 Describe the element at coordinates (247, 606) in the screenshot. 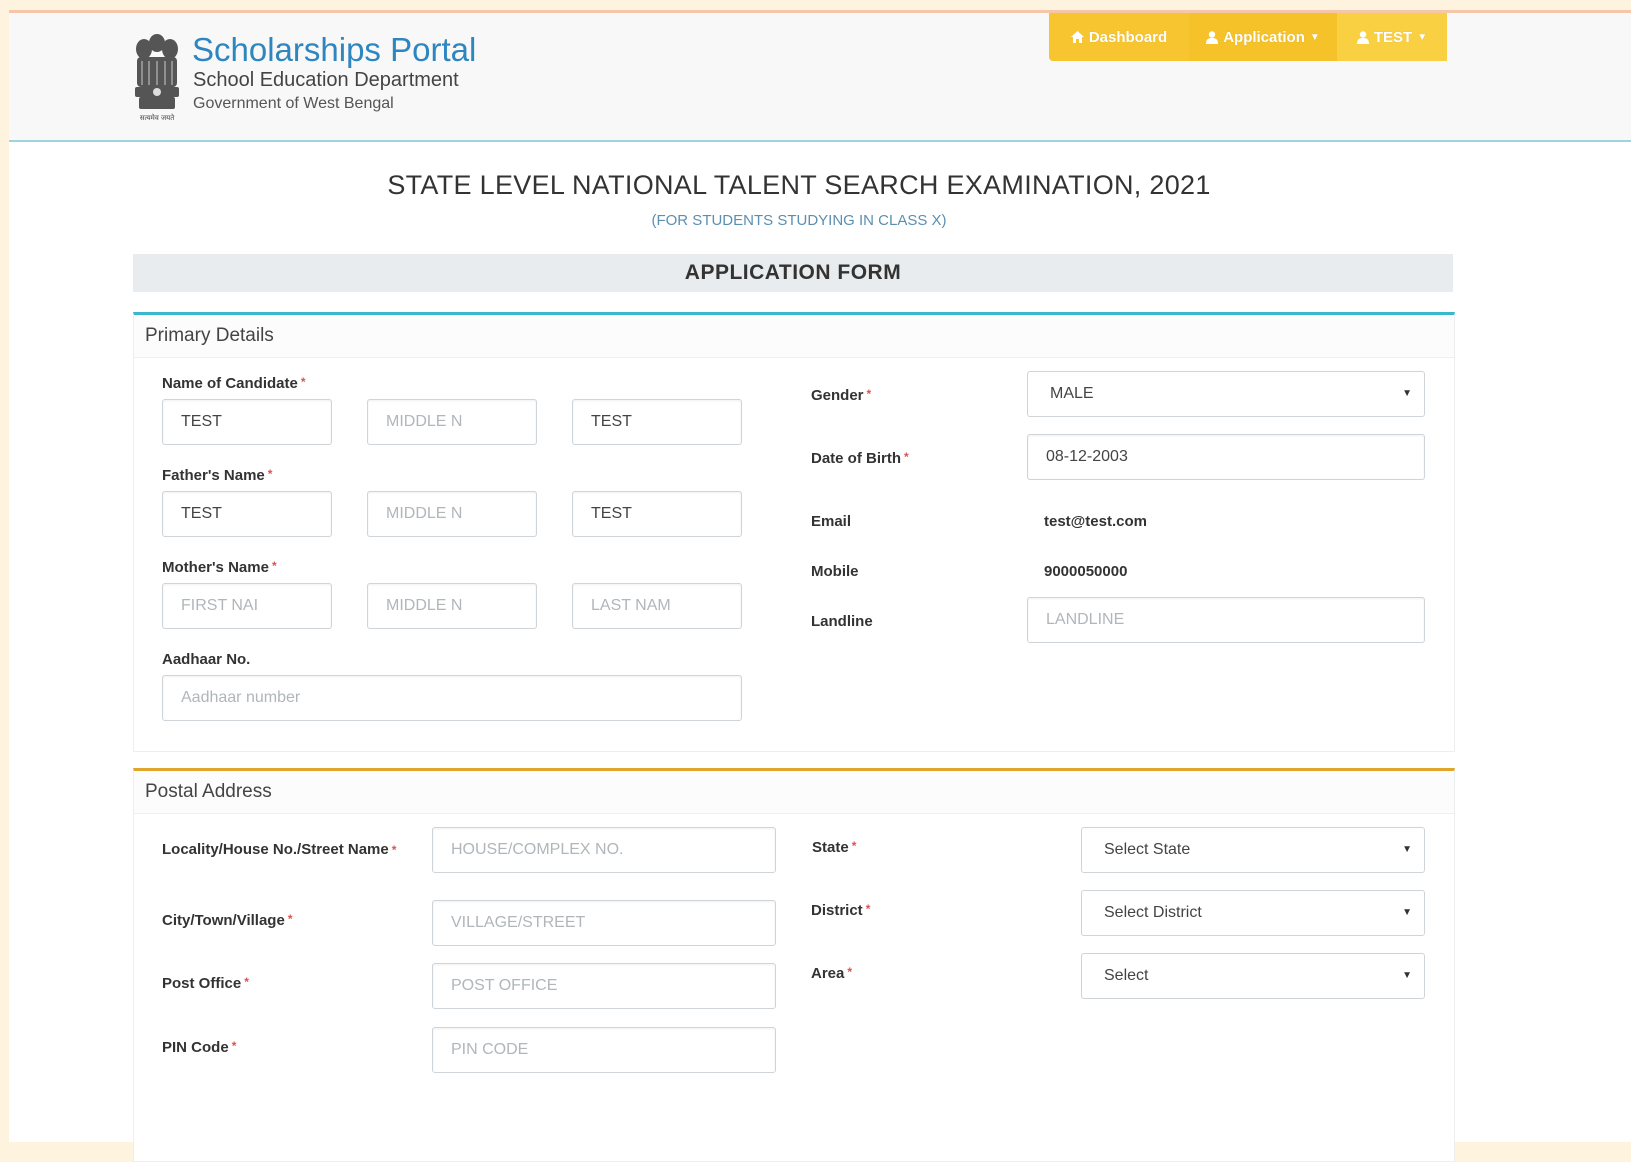

I see `mother-first-name-input` at that location.